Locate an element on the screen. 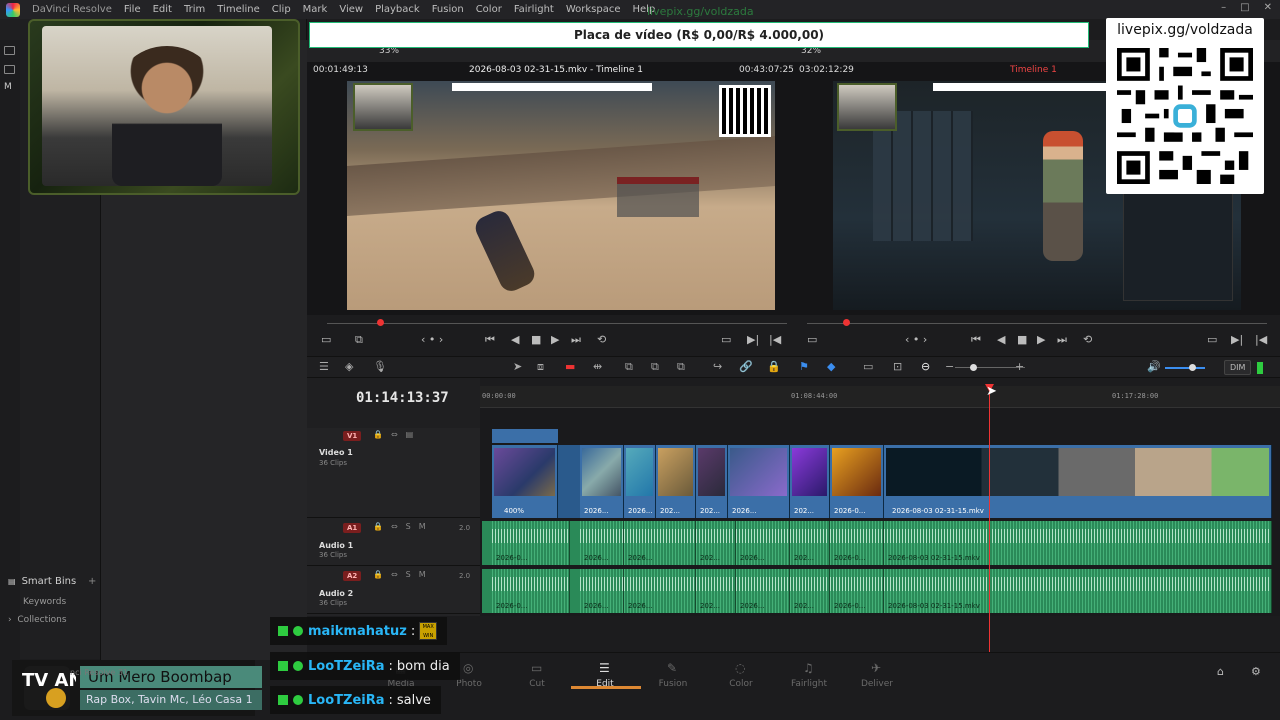 The image size is (1280, 720). source-playhead-marker is located at coordinates (380, 322).